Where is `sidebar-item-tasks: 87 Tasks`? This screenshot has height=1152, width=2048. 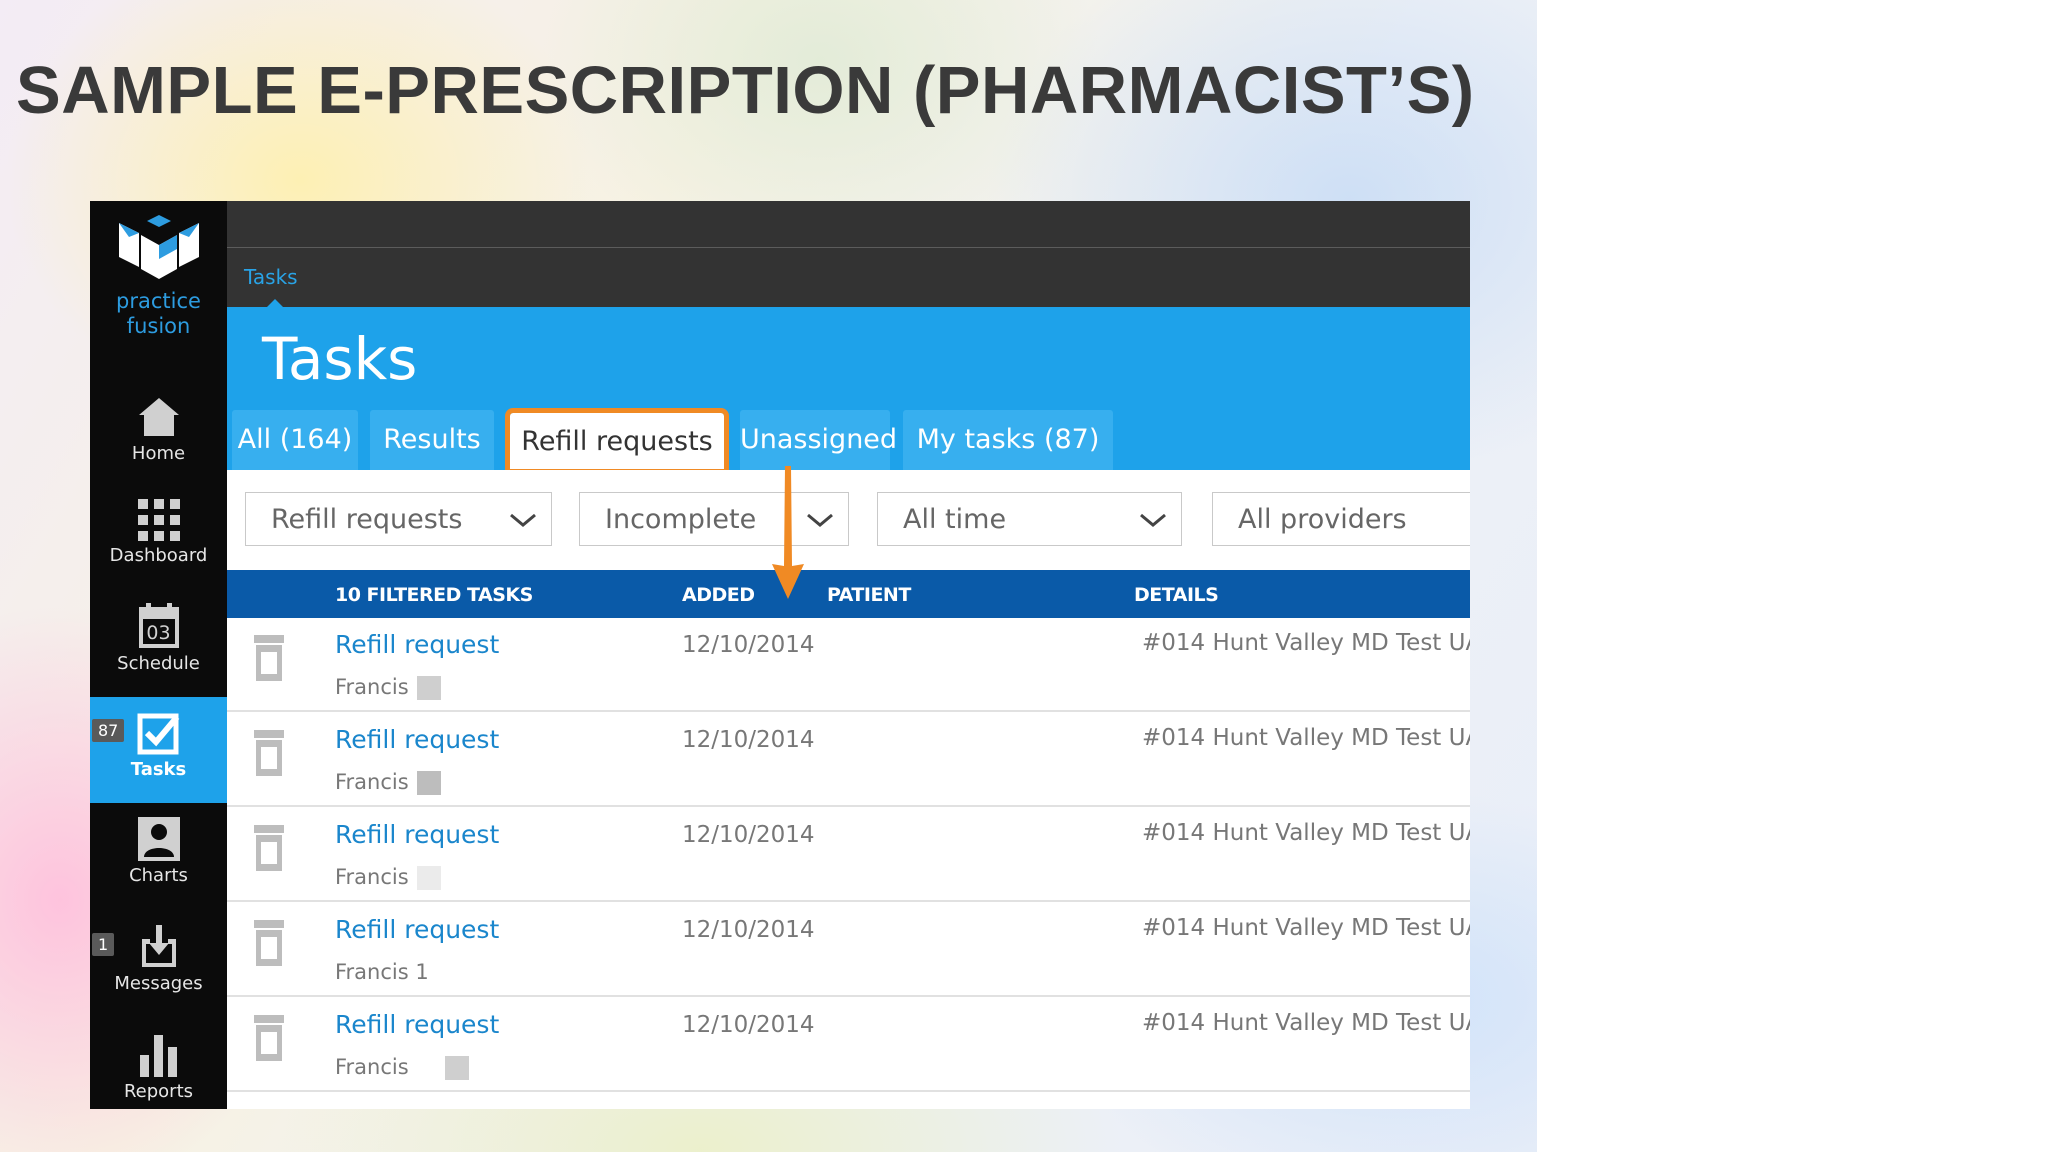 sidebar-item-tasks: 87 Tasks is located at coordinates (158, 750).